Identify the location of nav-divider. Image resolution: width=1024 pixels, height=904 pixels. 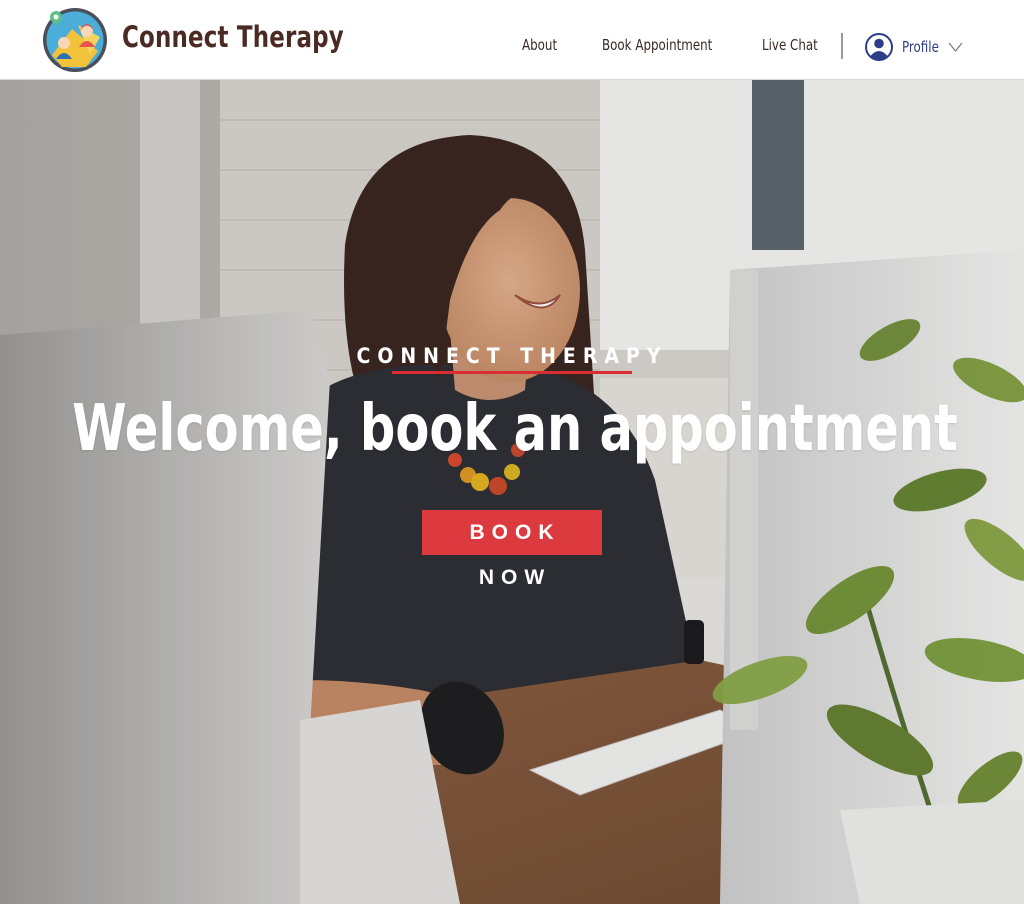
(842, 46).